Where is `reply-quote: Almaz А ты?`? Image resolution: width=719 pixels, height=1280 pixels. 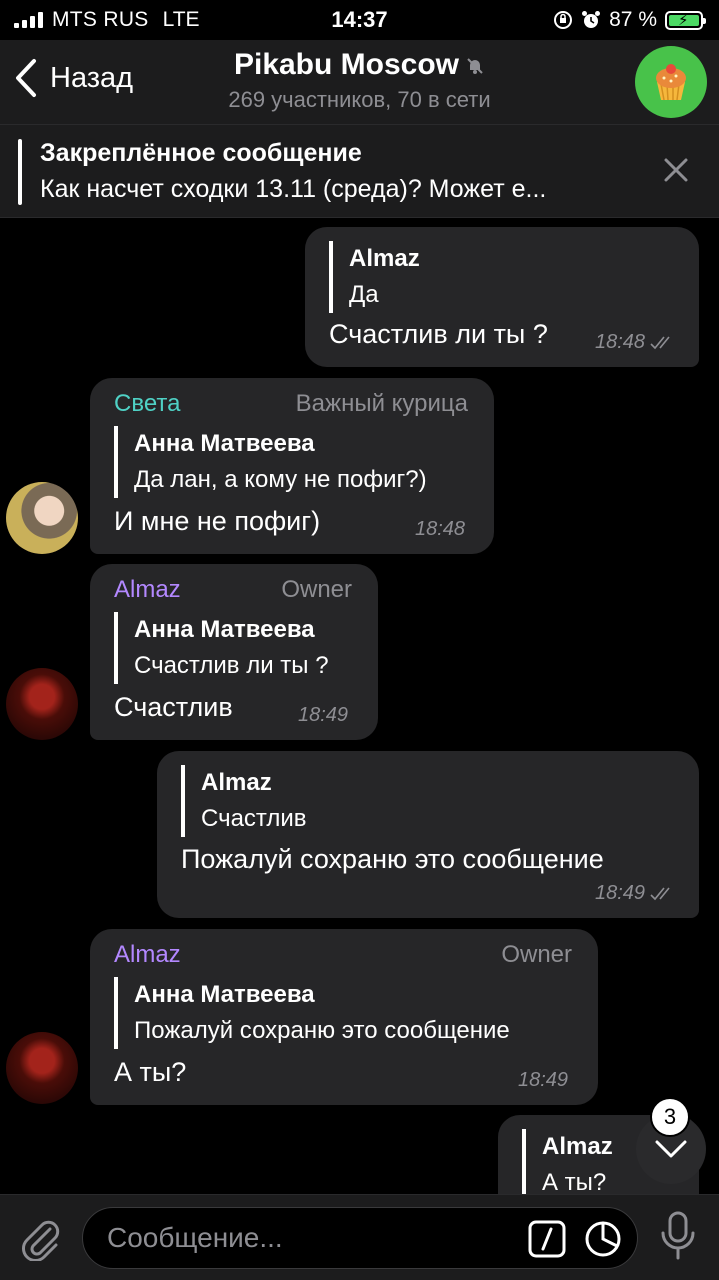
reply-quote: Almaz А ты? is located at coordinates (567, 1165).